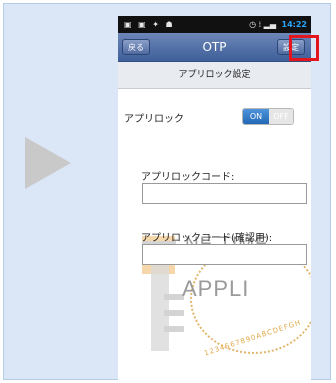 The width and height of the screenshot is (336, 383). I want to click on app-lock-toggle: ON OFF, so click(268, 116).